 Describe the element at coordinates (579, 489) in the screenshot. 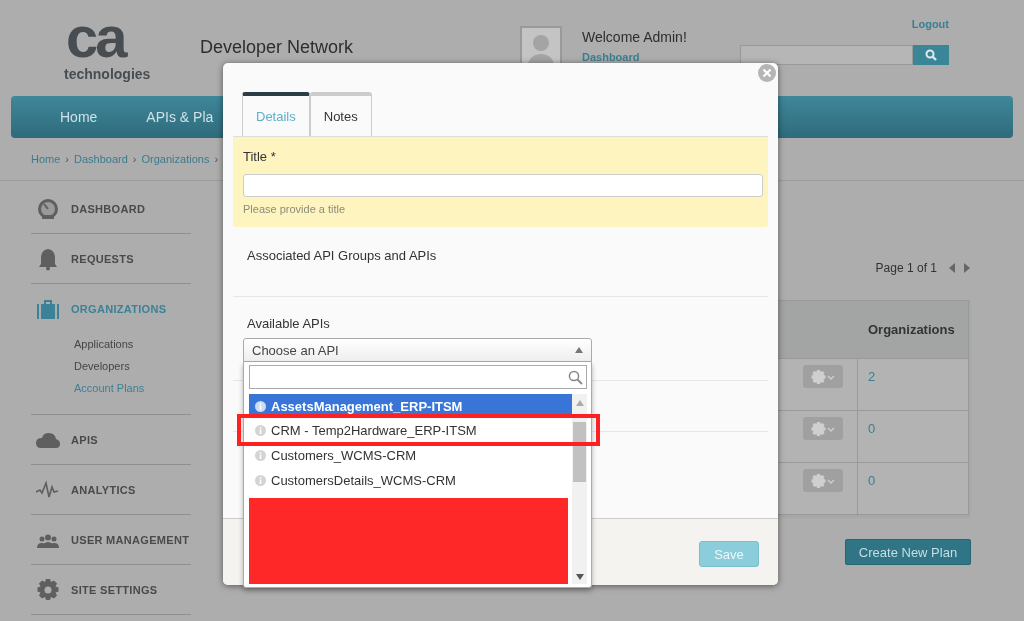

I see `scrollbar` at that location.